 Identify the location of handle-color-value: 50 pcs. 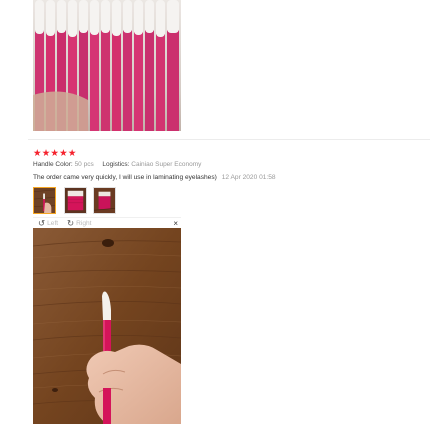
(84, 164).